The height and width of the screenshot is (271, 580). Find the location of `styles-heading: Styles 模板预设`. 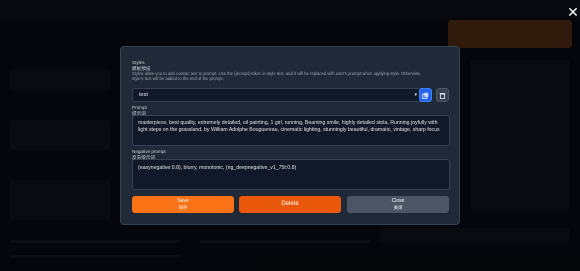

styles-heading: Styles 模板预设 is located at coordinates (141, 65).